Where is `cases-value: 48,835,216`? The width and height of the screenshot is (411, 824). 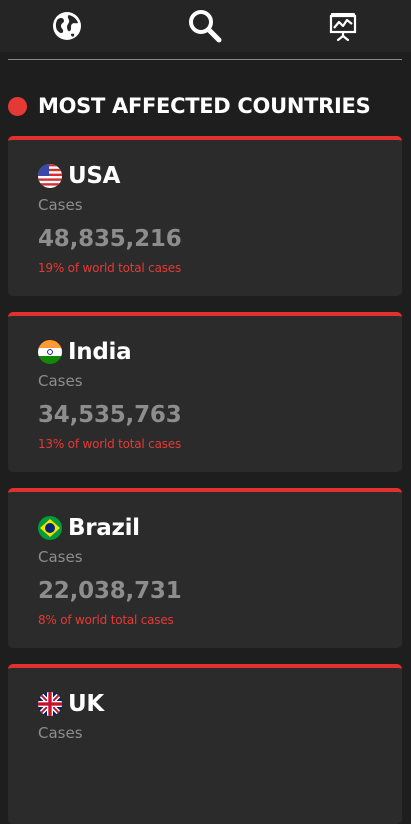
cases-value: 48,835,216 is located at coordinates (110, 239).